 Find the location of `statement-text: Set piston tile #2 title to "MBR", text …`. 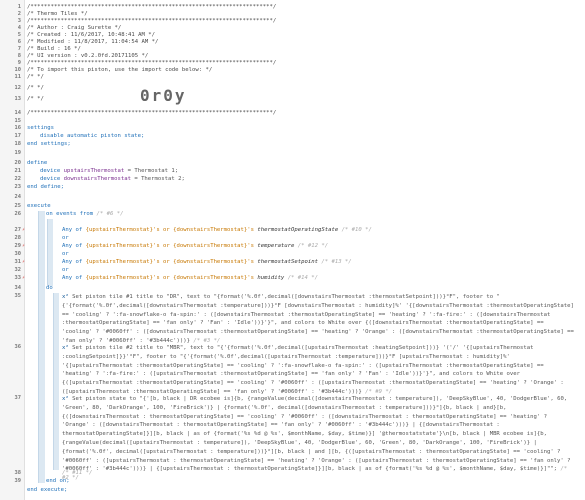

statement-text: Set piston tile #2 title to "MBR", text … is located at coordinates (313, 370).